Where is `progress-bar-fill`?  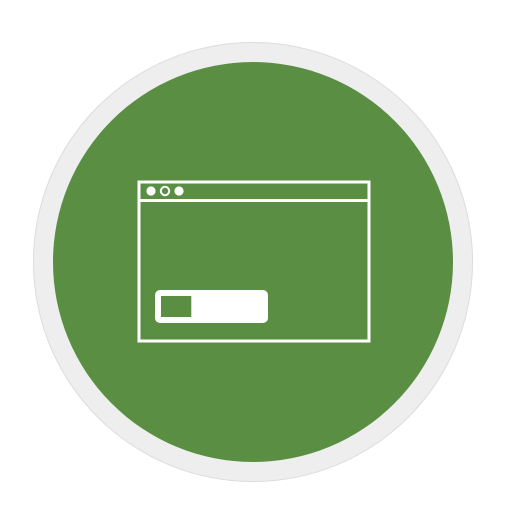 progress-bar-fill is located at coordinates (176, 306).